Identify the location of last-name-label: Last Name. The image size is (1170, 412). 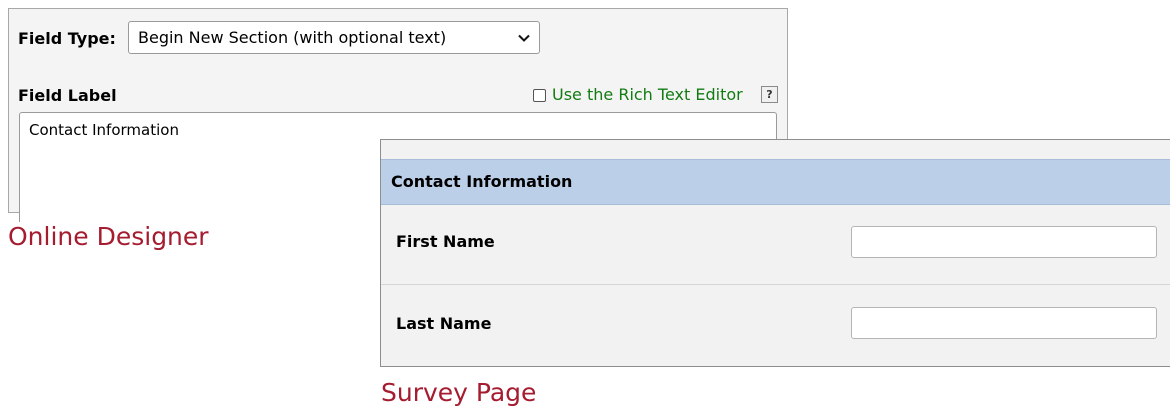
(444, 323).